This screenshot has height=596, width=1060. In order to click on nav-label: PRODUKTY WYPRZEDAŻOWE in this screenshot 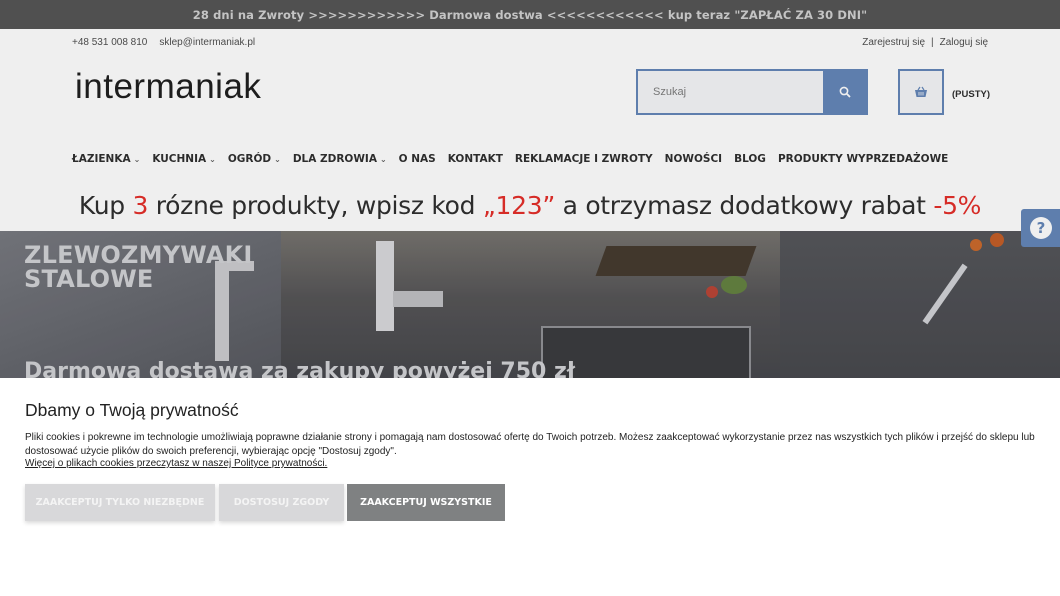, I will do `click(863, 159)`.